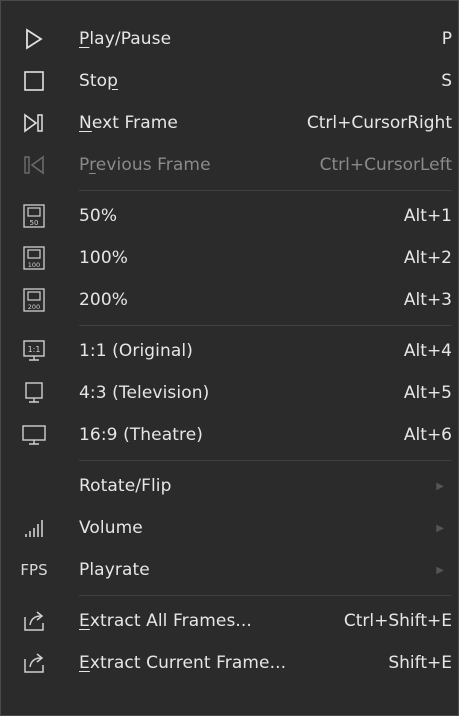  I want to click on menu-item-shortcut: Alt+5, so click(427, 393).